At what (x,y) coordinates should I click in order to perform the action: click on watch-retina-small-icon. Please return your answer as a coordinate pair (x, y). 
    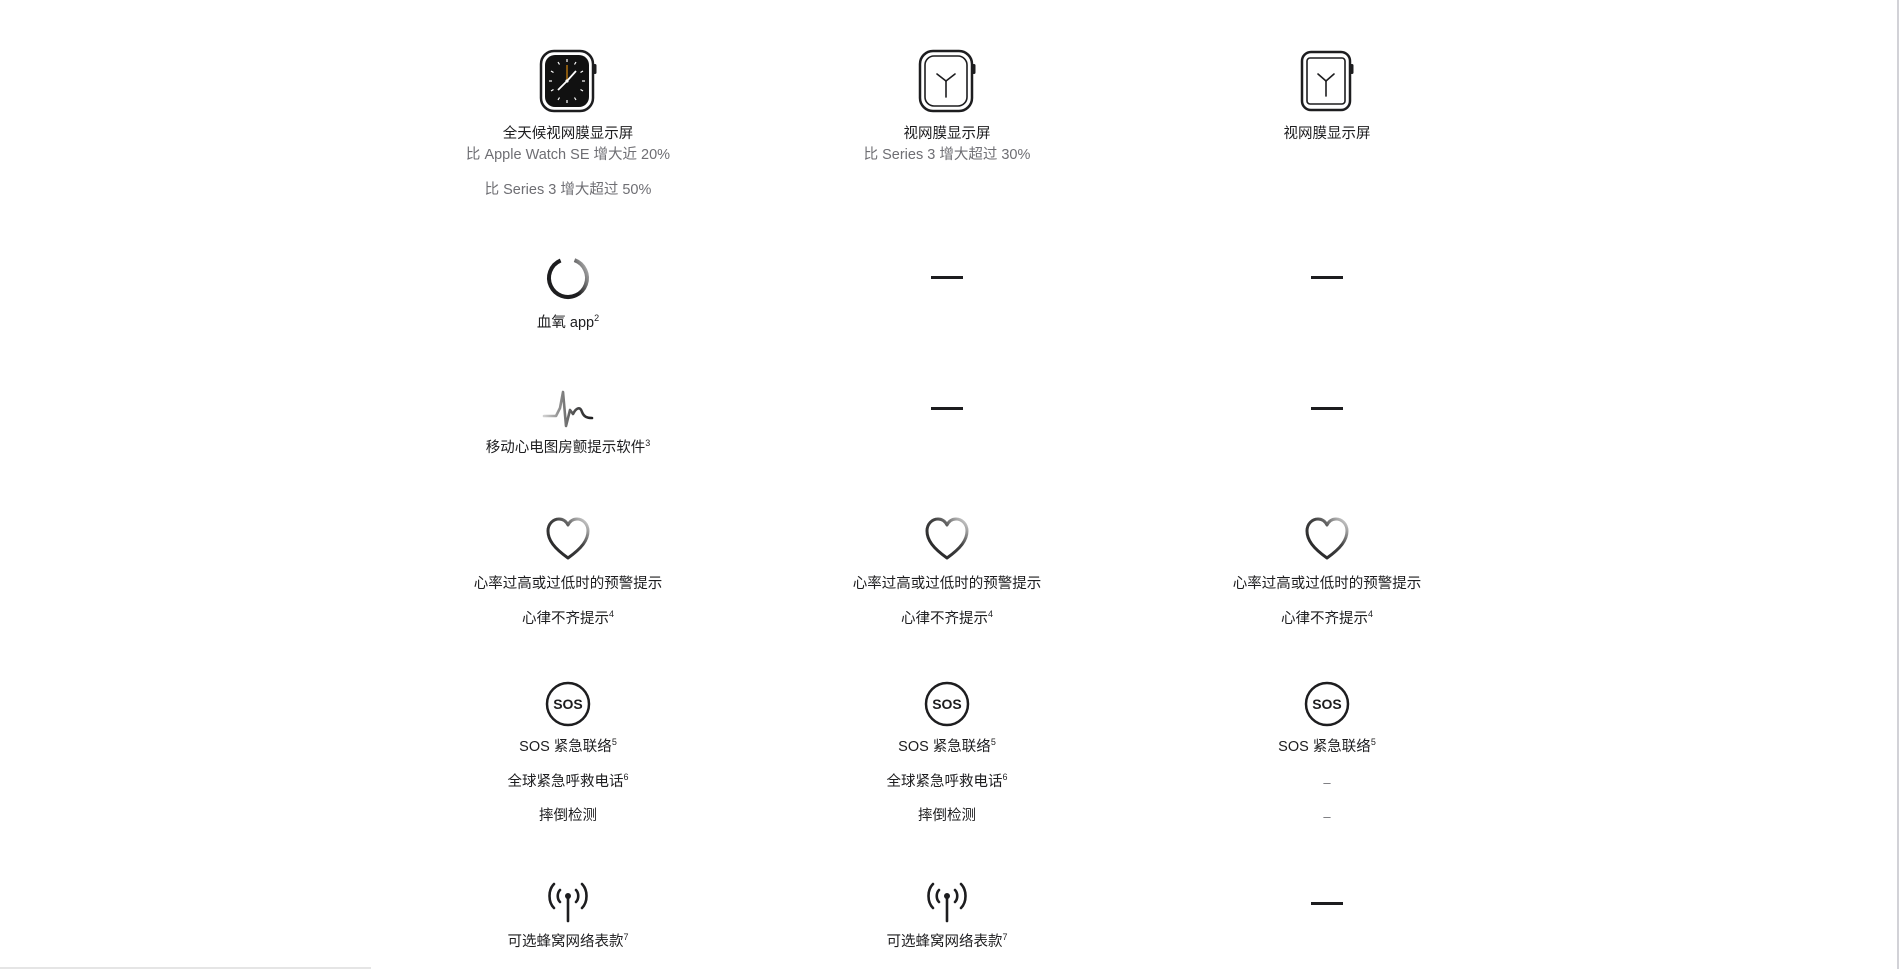
    Looking at the image, I should click on (1327, 81).